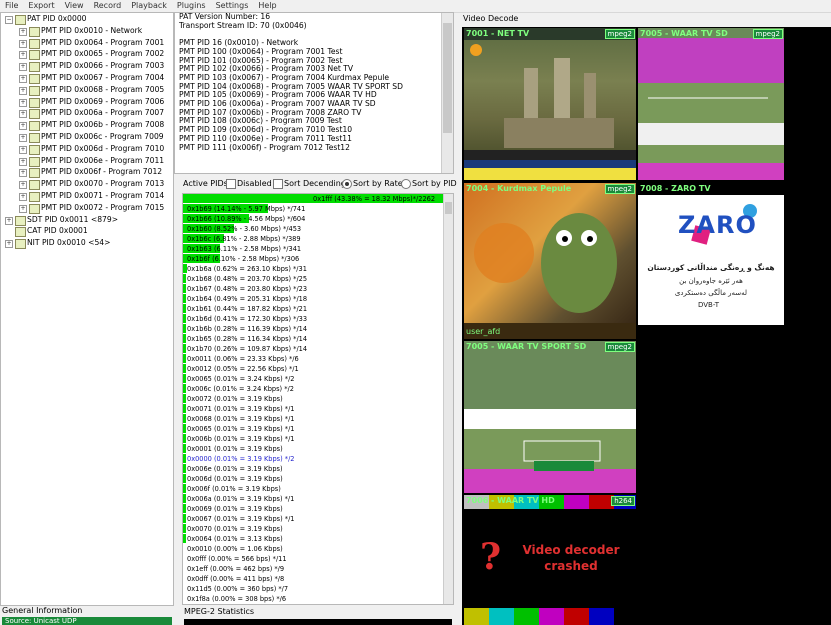 Image resolution: width=831 pixels, height=625 pixels. I want to click on pid-row: 0x006b (0.01% = 3.19 Kbps) */1, so click(318, 439).